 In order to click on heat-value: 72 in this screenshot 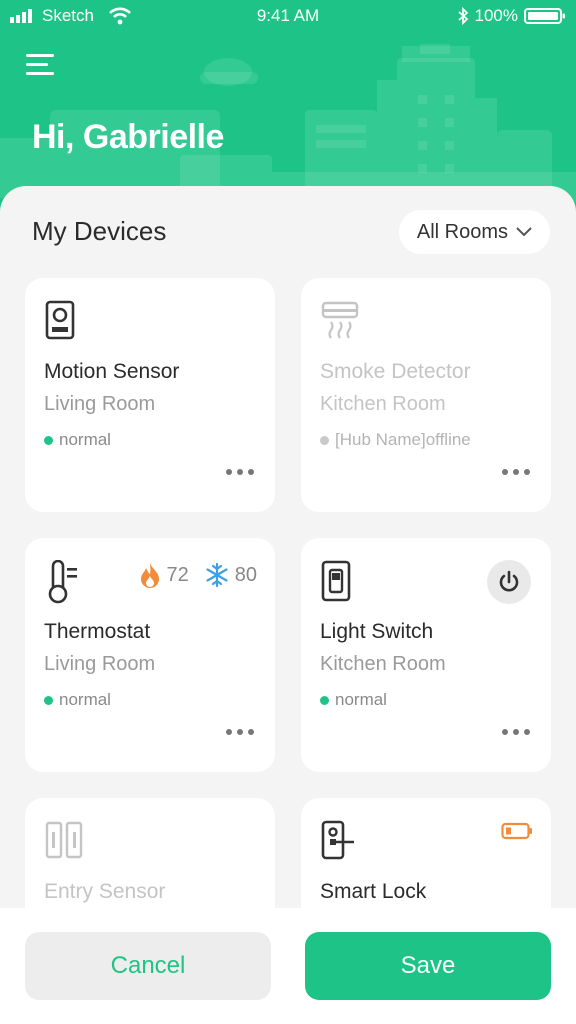, I will do `click(177, 574)`.